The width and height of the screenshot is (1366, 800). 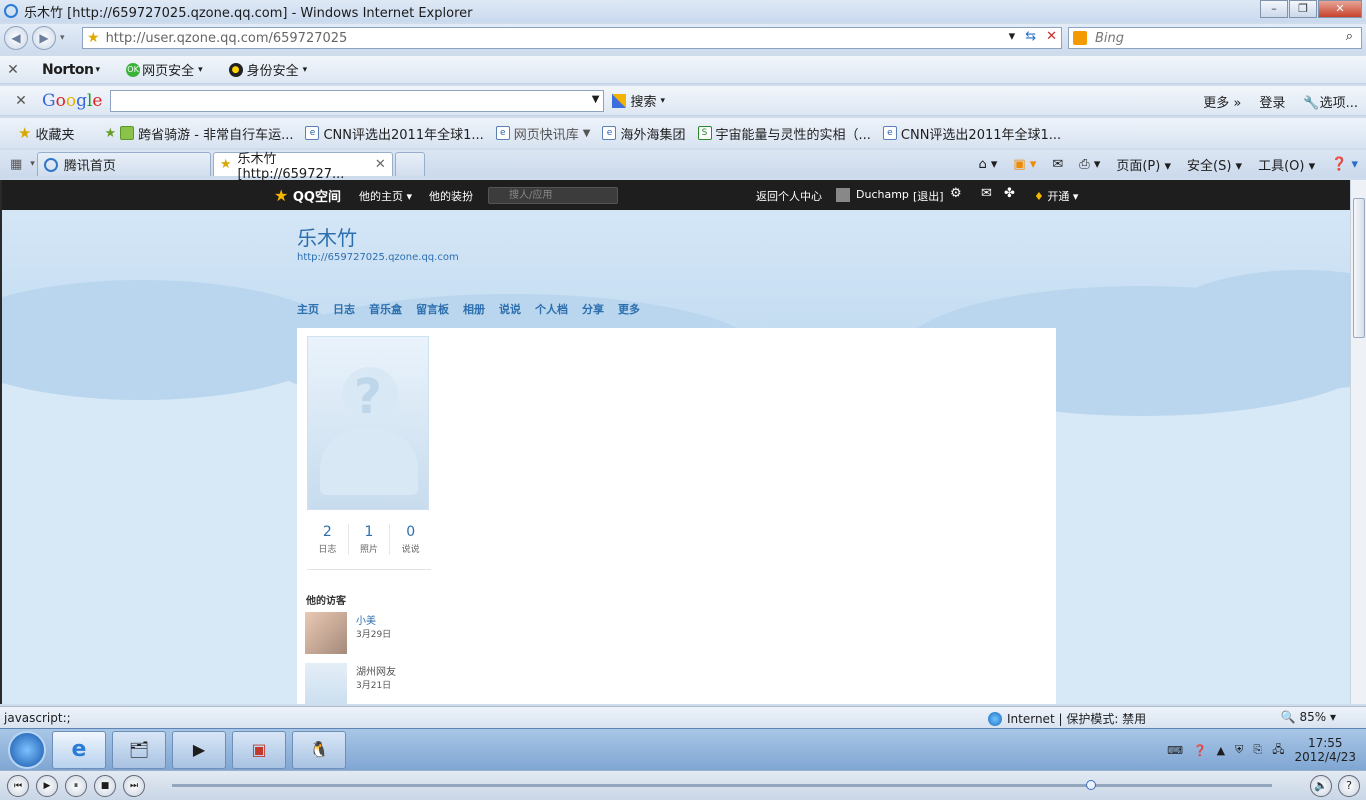 I want to click on tab-list-icon: ▾, so click(x=32, y=164).